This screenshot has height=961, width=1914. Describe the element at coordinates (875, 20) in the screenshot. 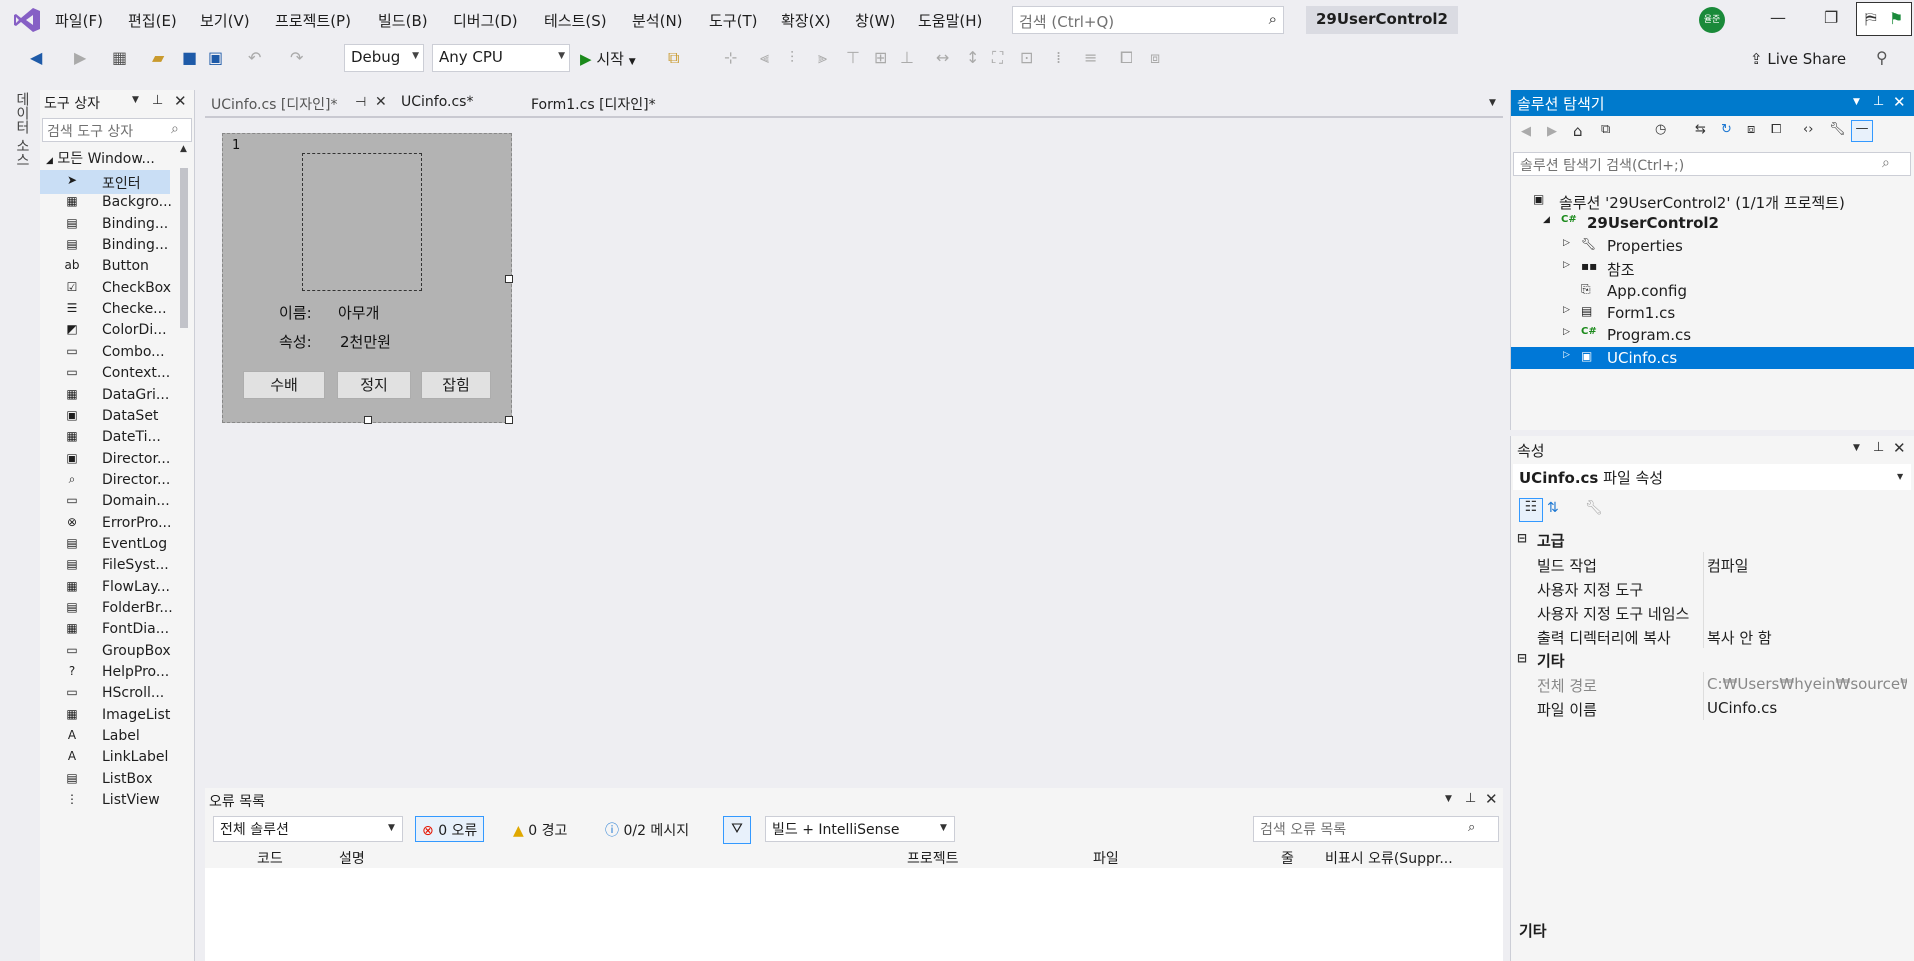

I see `menu-window: 창(W)` at that location.